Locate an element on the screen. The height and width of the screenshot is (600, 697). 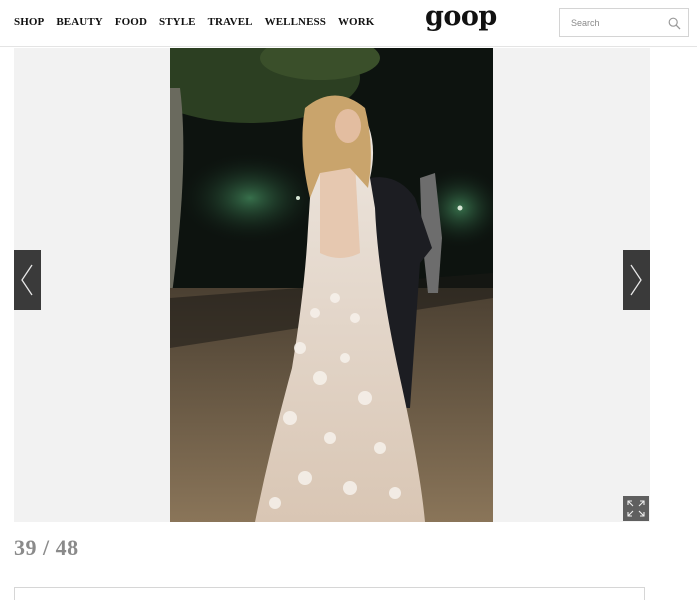
site-logo: goop is located at coordinates (461, 16).